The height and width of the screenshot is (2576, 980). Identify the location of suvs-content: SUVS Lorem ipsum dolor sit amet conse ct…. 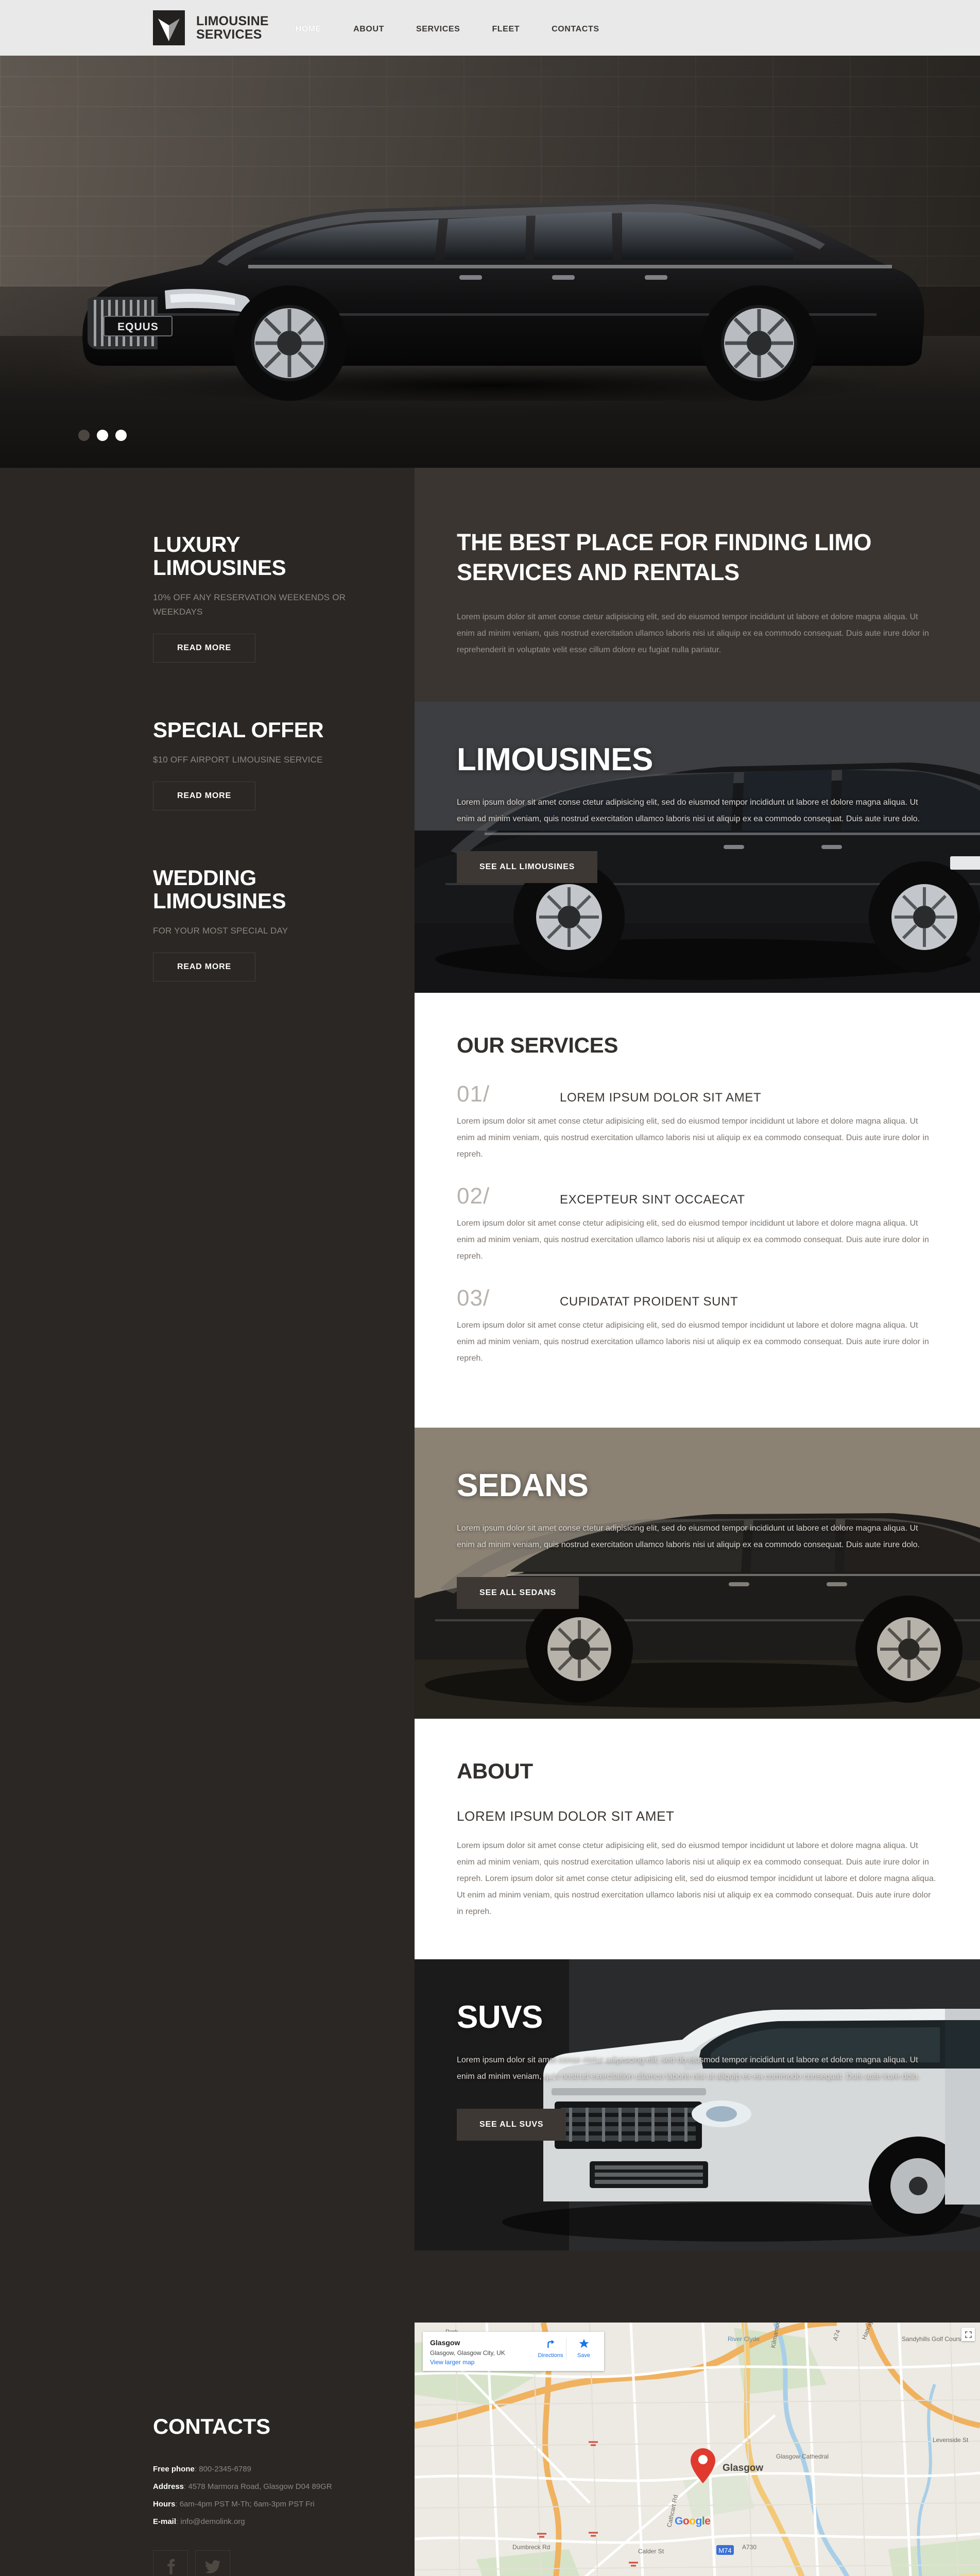
(698, 2050).